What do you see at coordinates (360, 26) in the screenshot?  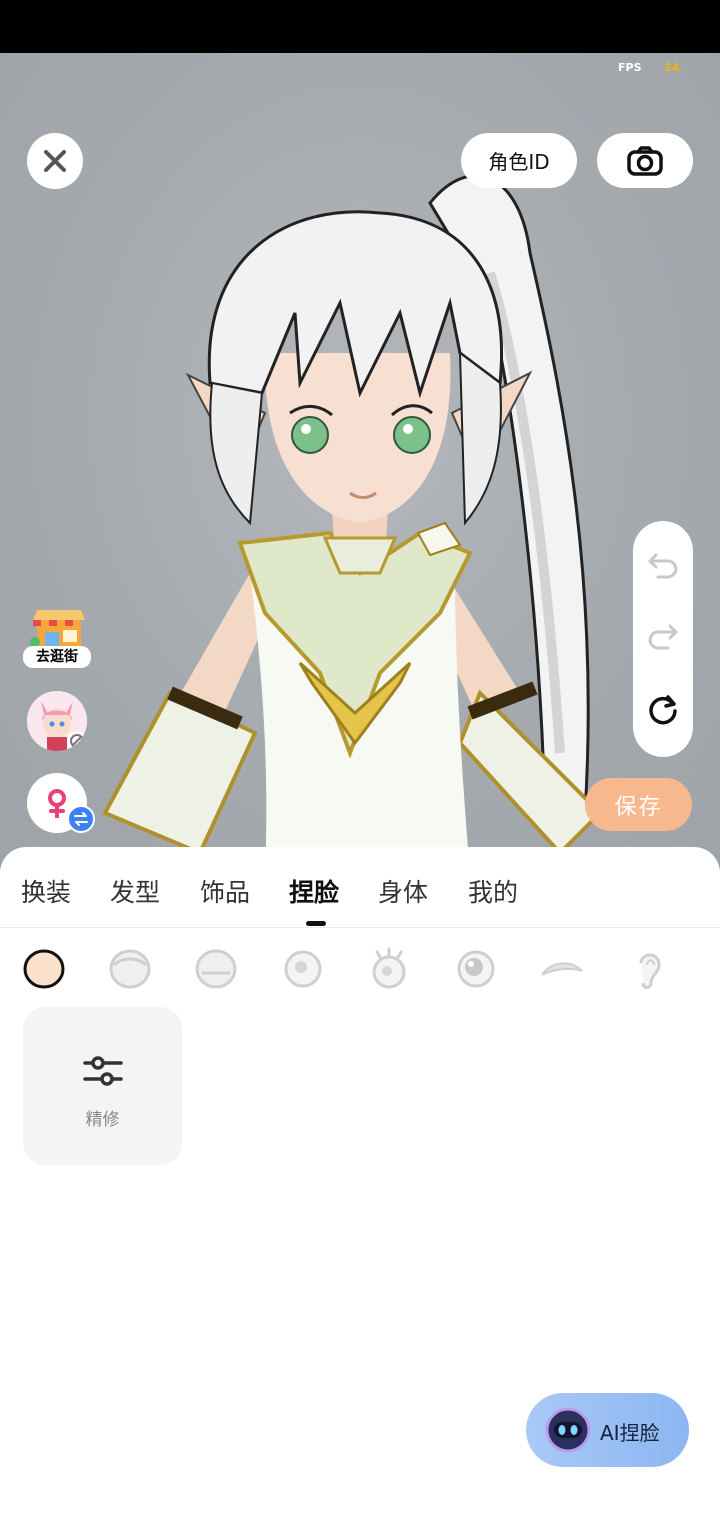 I see `status-bar` at bounding box center [360, 26].